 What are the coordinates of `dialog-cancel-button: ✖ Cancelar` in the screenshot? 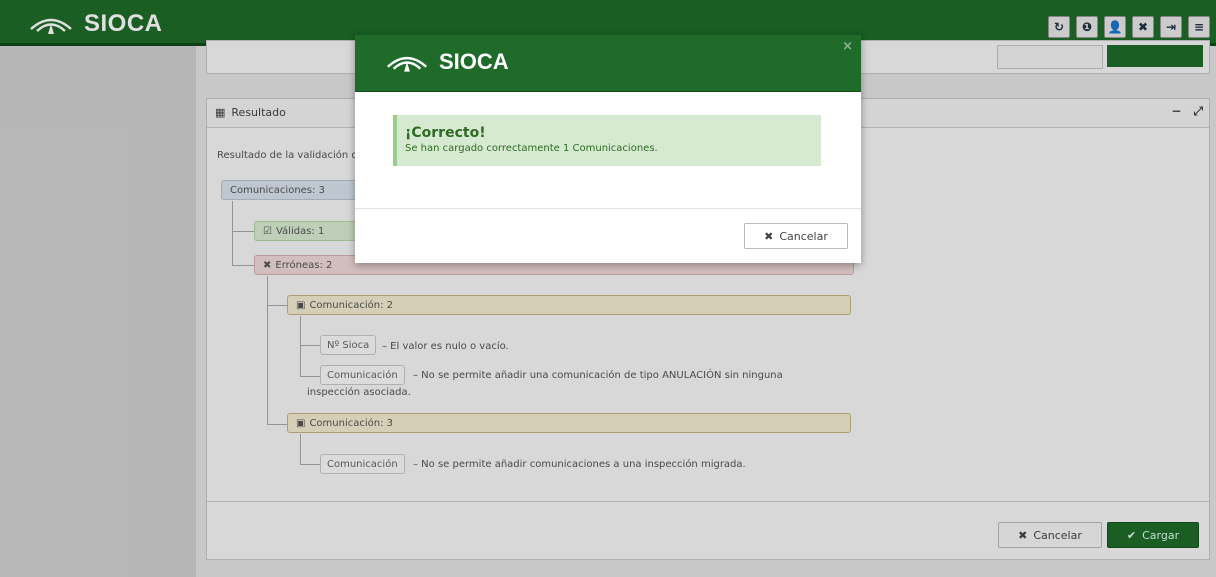 It's located at (796, 236).